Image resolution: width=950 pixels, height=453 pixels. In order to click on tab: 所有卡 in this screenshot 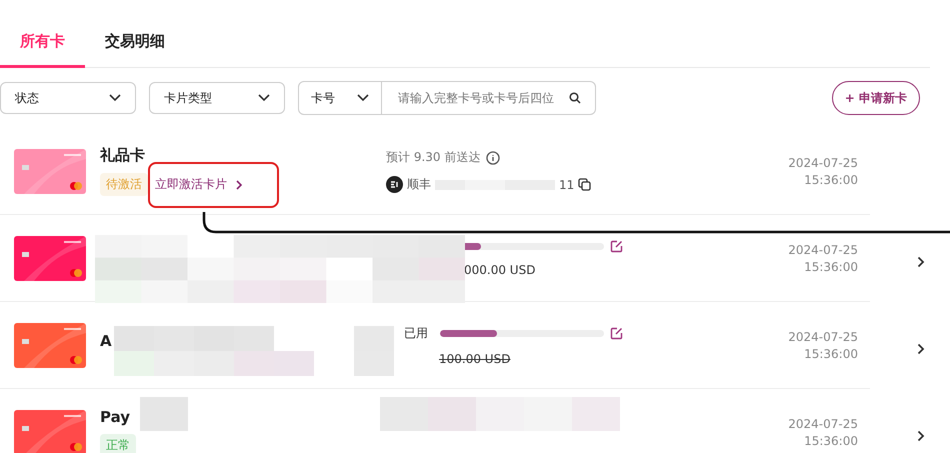, I will do `click(42, 50)`.